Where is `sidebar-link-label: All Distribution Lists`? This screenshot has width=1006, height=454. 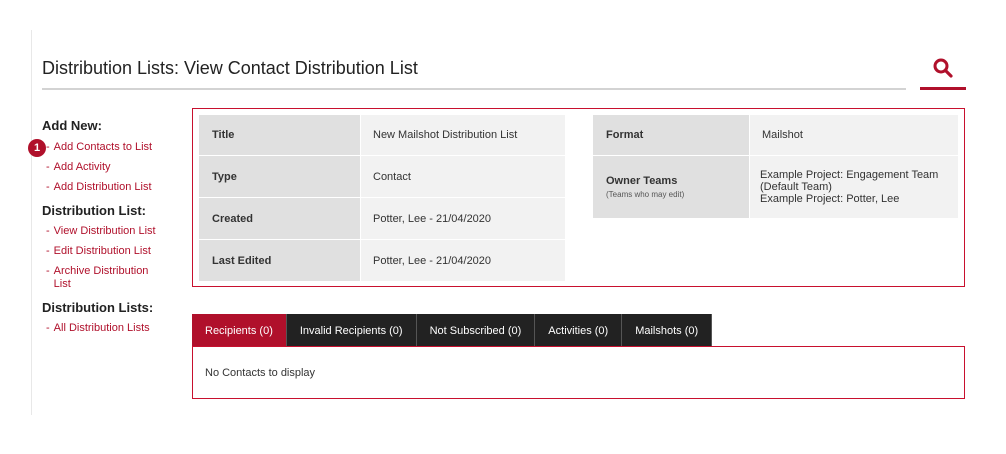
sidebar-link-label: All Distribution Lists is located at coordinates (101, 328).